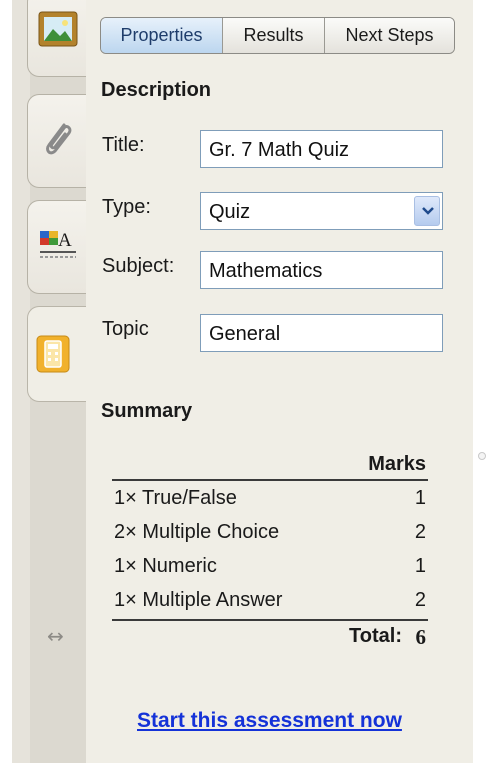 The image size is (487, 763). Describe the element at coordinates (397, 464) in the screenshot. I see `marks-header: Marks` at that location.